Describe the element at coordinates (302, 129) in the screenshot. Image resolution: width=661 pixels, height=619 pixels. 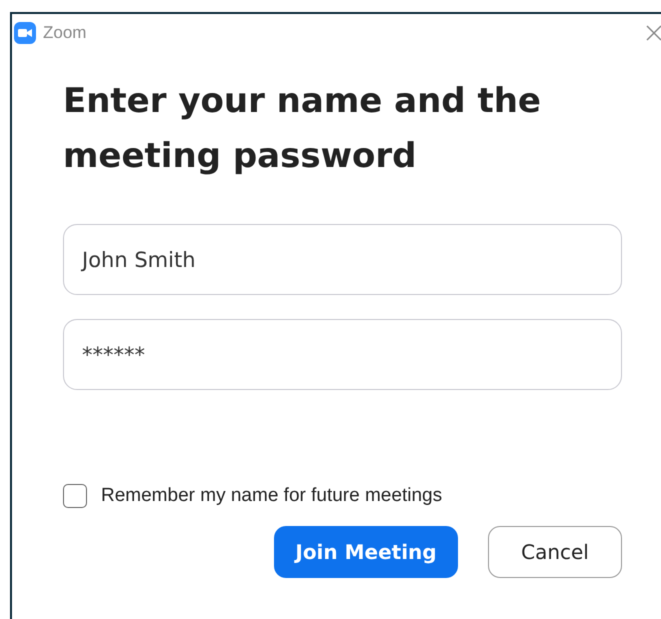
I see `dialog-heading: Enter your name and the meeting password` at that location.